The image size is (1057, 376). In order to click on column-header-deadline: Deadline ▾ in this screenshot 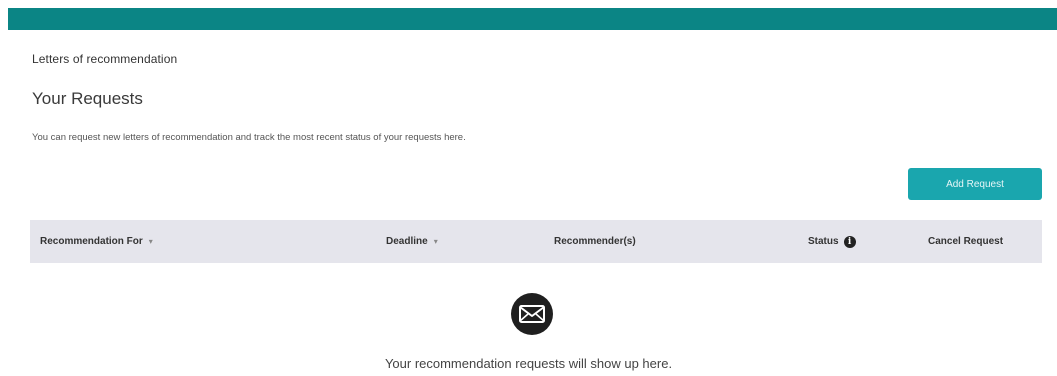, I will do `click(412, 241)`.